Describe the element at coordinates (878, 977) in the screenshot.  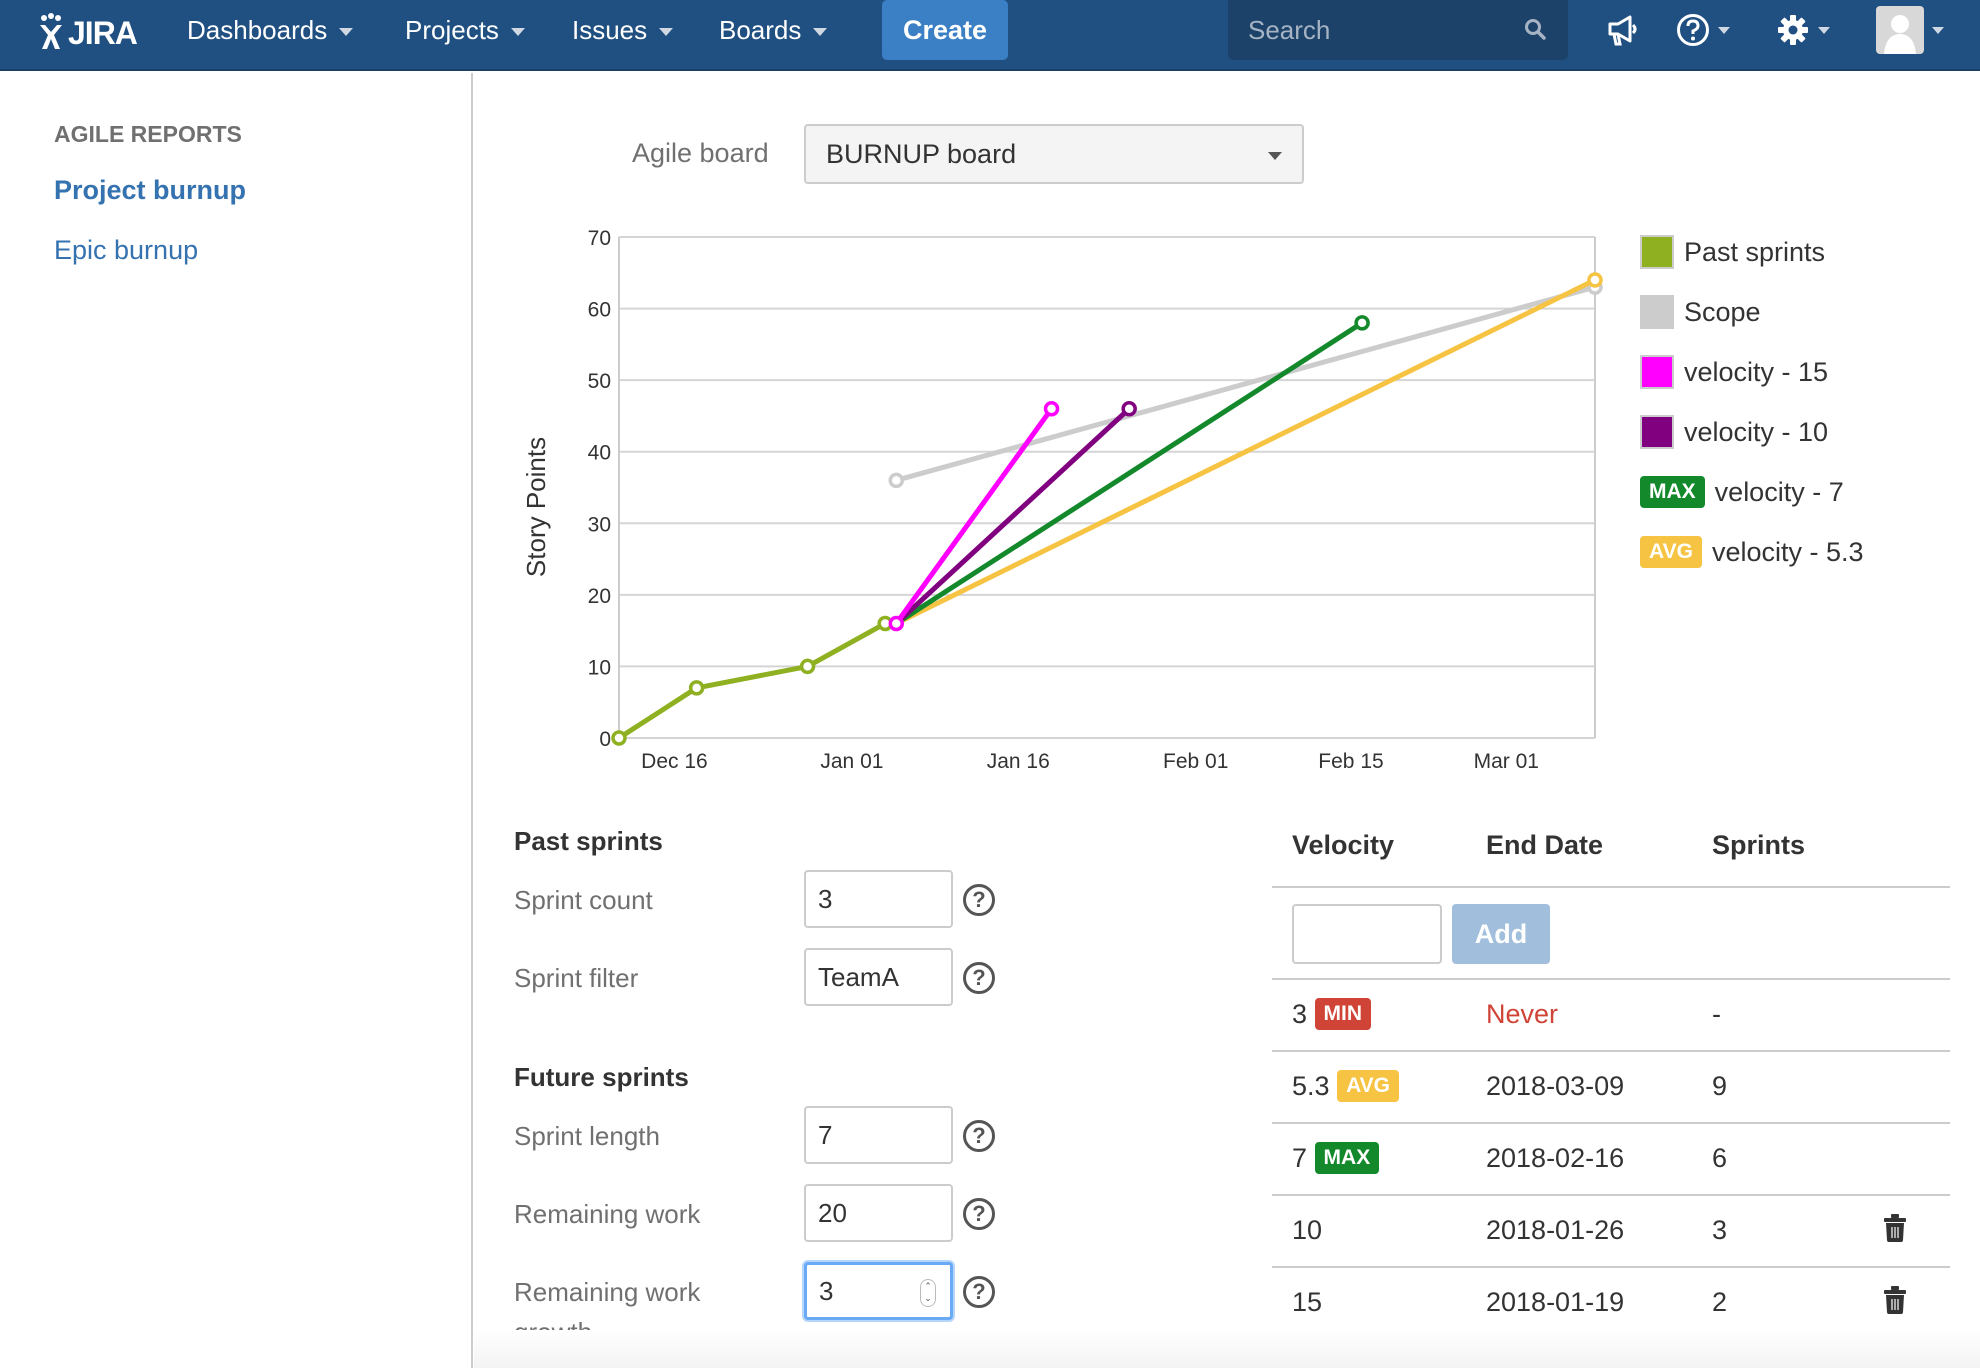
I see `sprint-filter-input: TeamA` at that location.